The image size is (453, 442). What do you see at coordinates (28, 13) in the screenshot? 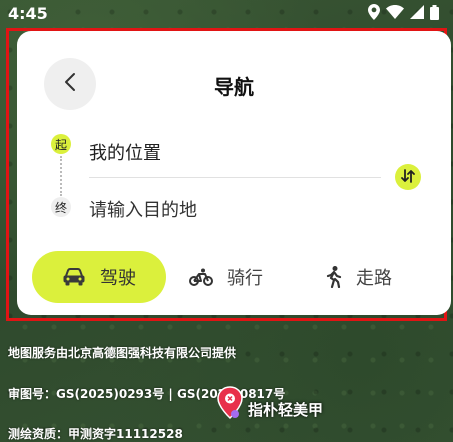
I see `status-time: 4:45` at bounding box center [28, 13].